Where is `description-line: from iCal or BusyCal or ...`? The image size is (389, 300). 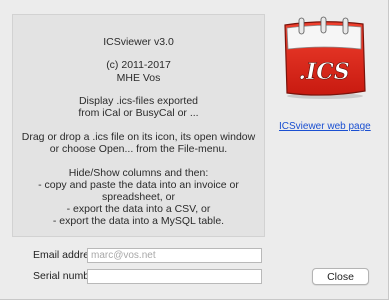 description-line: from iCal or BusyCal or ... is located at coordinates (138, 113).